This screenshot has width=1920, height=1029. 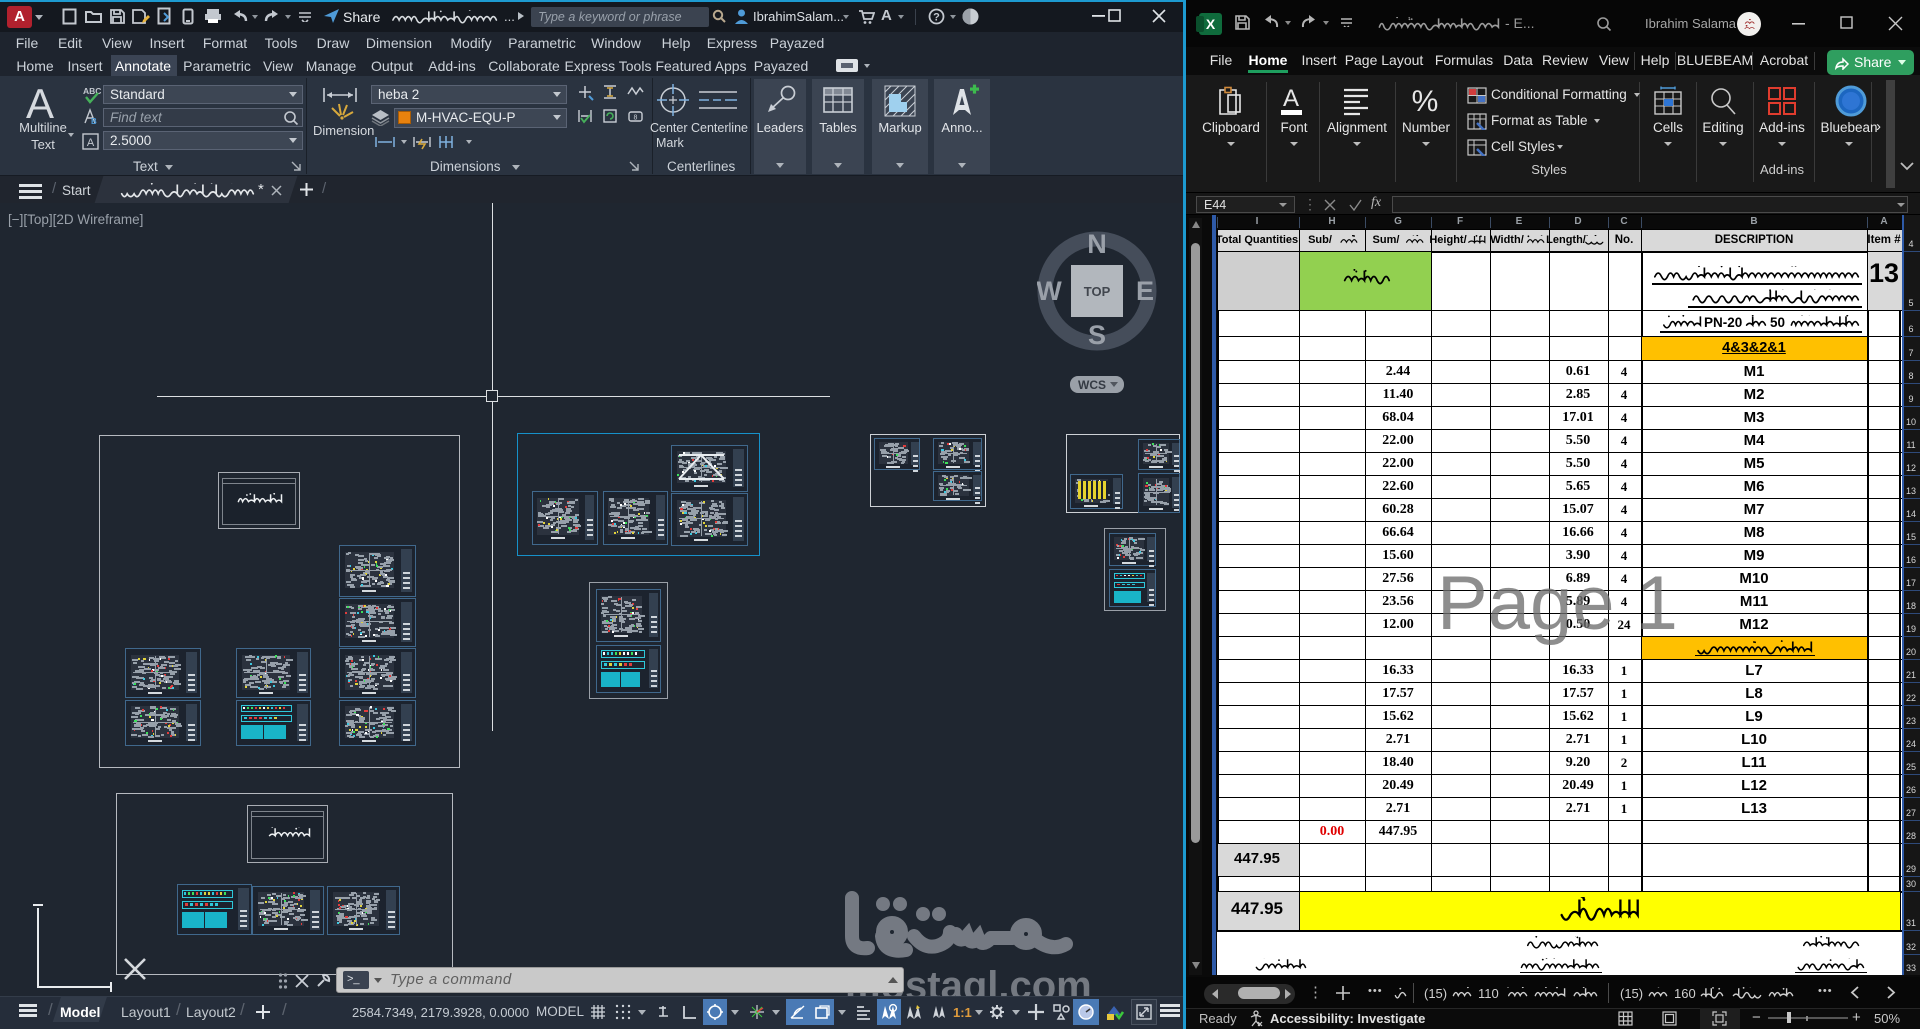 What do you see at coordinates (92, 91) in the screenshot?
I see `svg-text: ABC` at bounding box center [92, 91].